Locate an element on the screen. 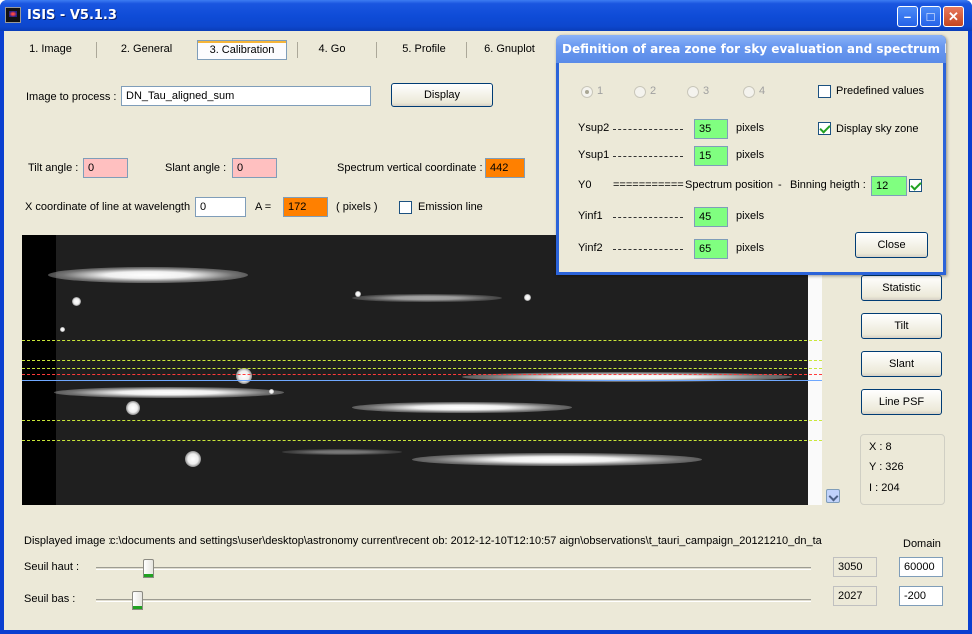 This screenshot has height=634, width=972. readout-y: Y : 326 is located at coordinates (886, 467).